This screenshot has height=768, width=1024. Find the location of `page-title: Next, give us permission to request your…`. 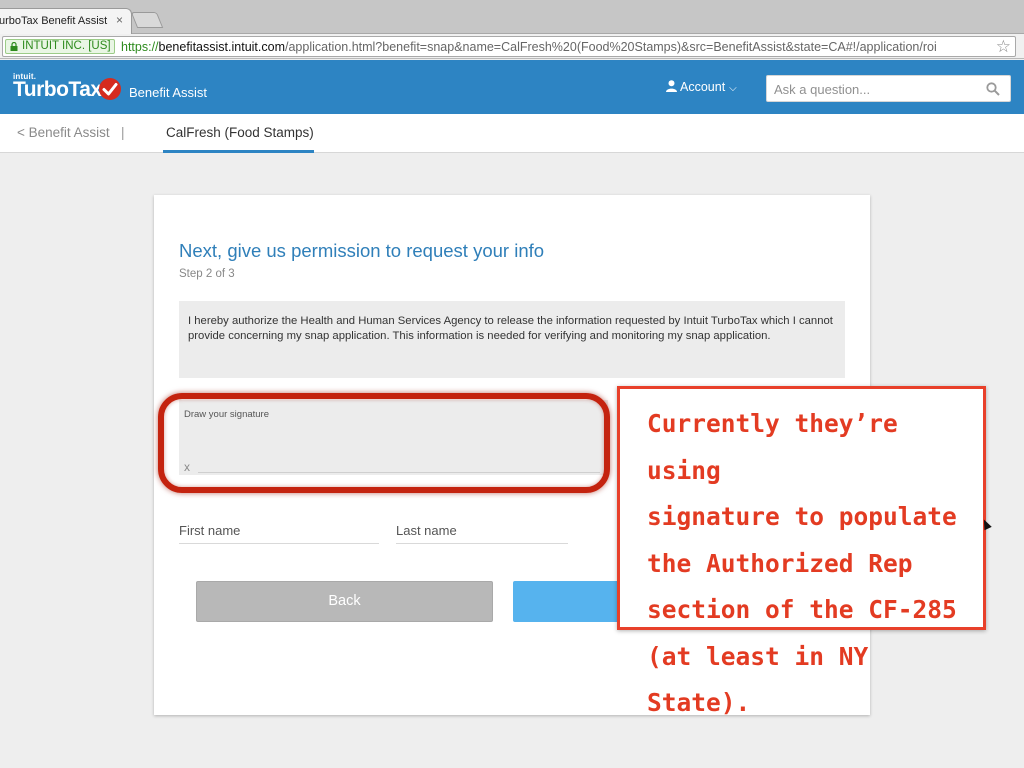

page-title: Next, give us permission to request your… is located at coordinates (362, 250).